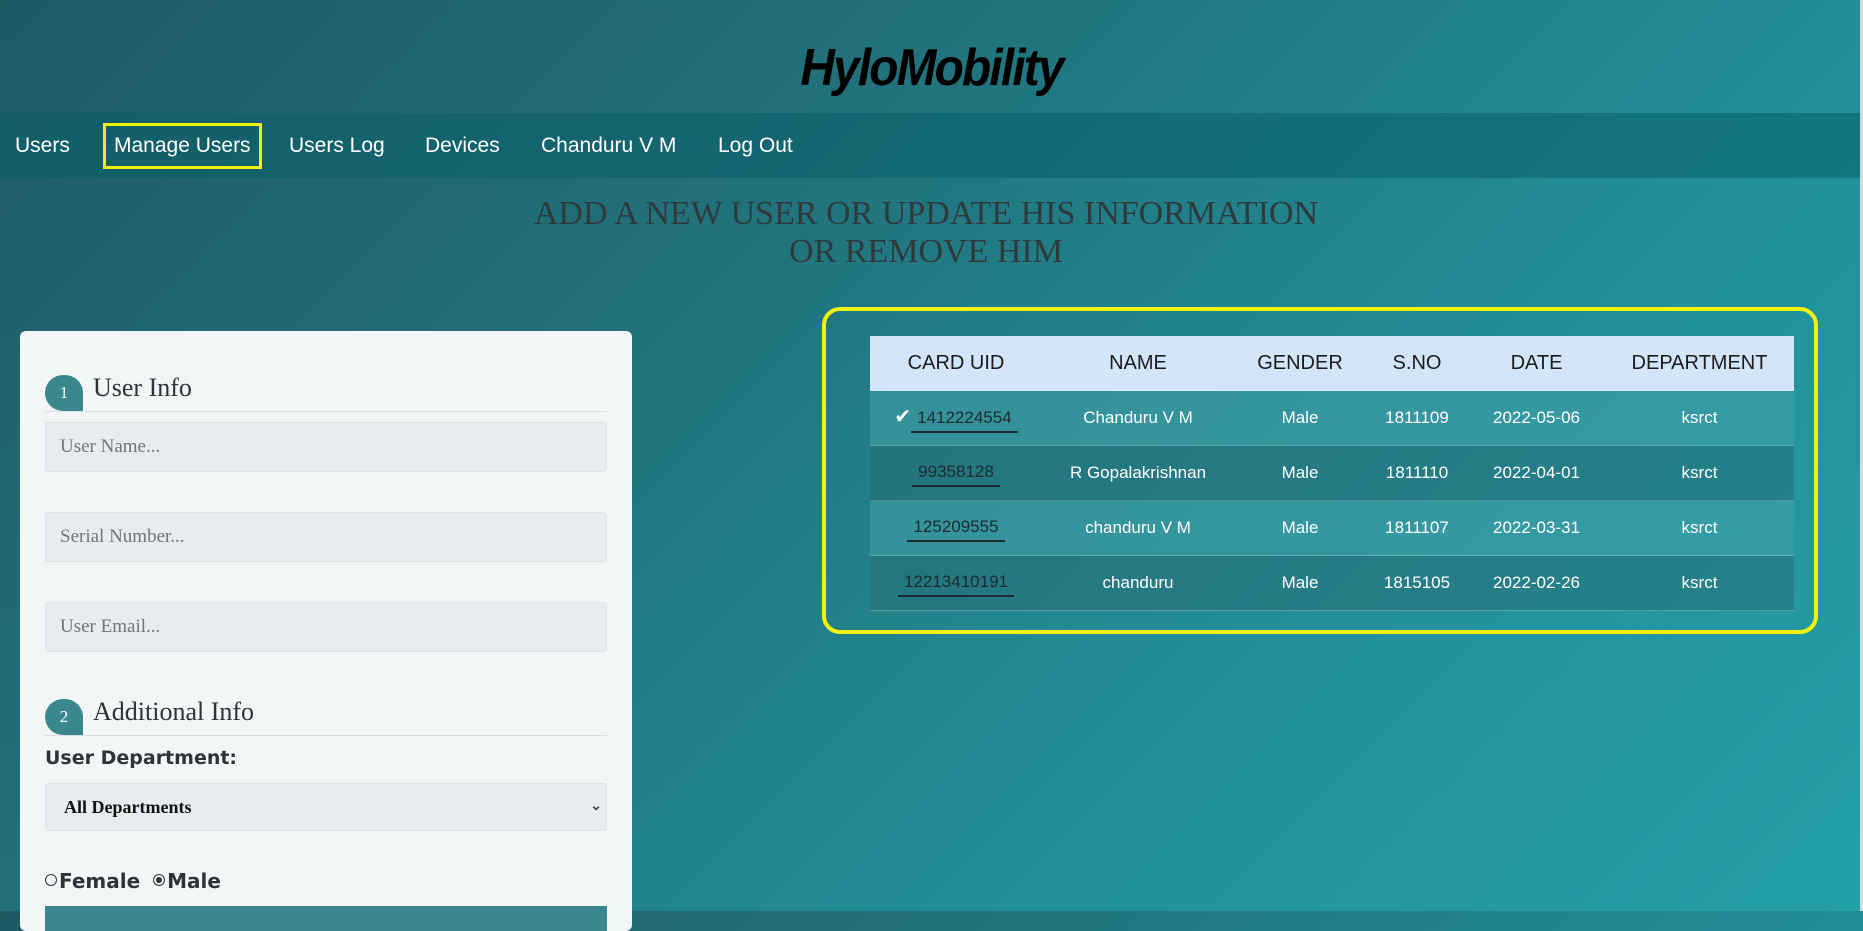 The height and width of the screenshot is (931, 1863). What do you see at coordinates (1536, 418) in the screenshot?
I see `date-cell: 2022-05-06` at bounding box center [1536, 418].